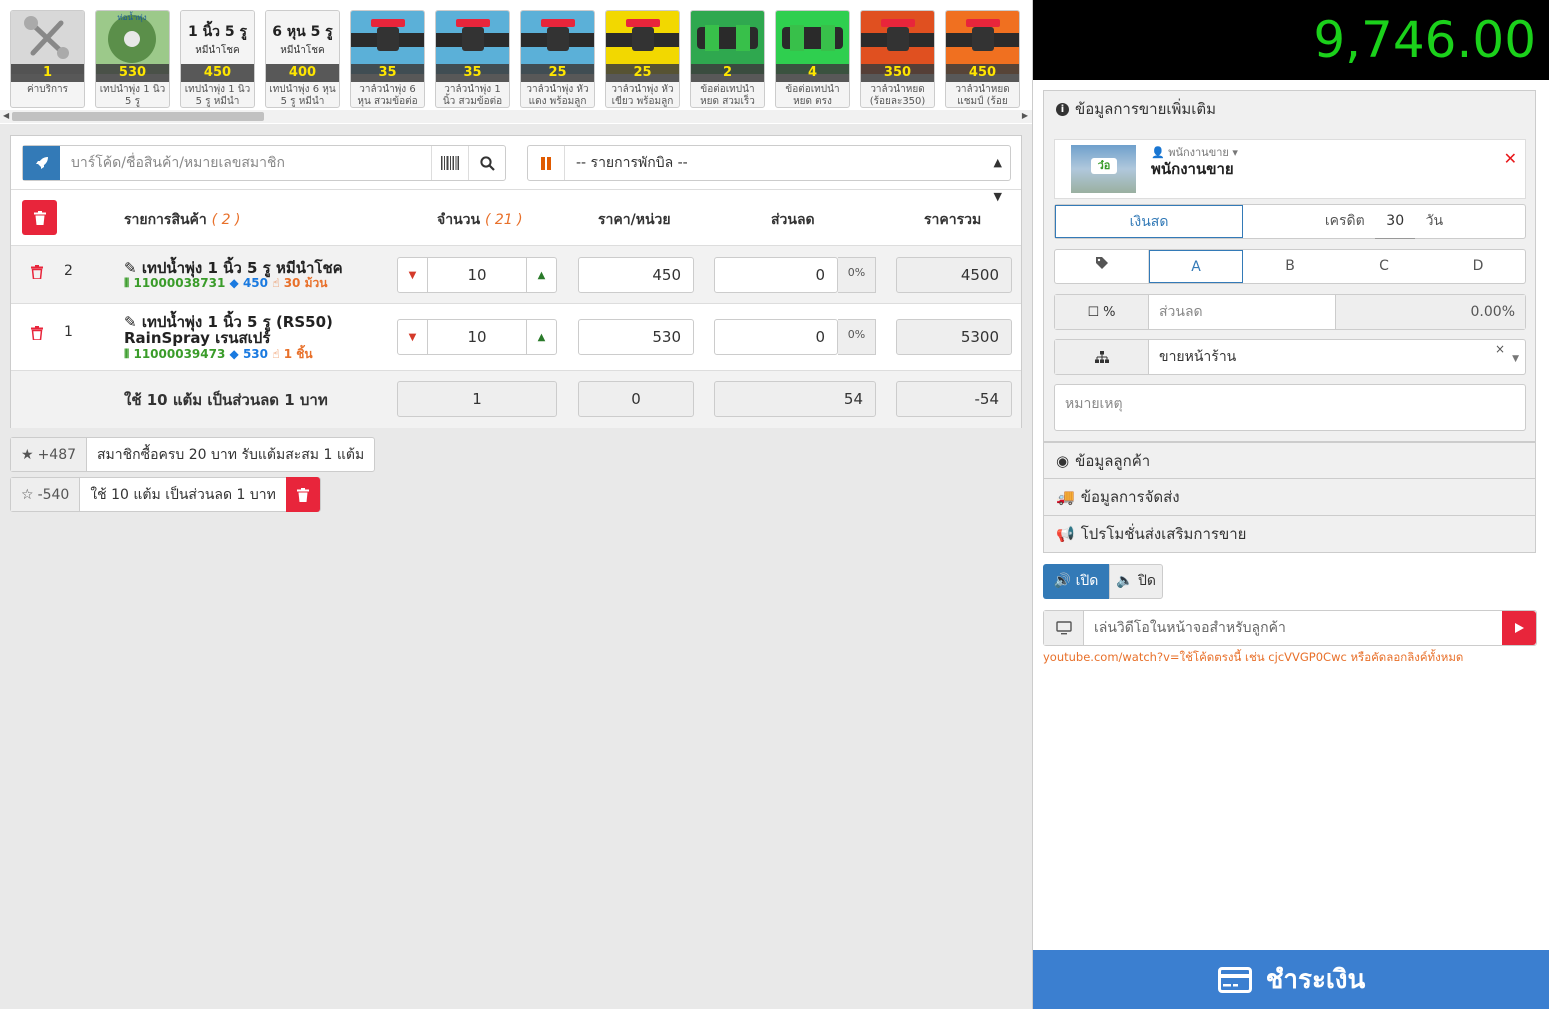 Image resolution: width=1549 pixels, height=1009 pixels. I want to click on star-filled-icon: ★, so click(27, 454).